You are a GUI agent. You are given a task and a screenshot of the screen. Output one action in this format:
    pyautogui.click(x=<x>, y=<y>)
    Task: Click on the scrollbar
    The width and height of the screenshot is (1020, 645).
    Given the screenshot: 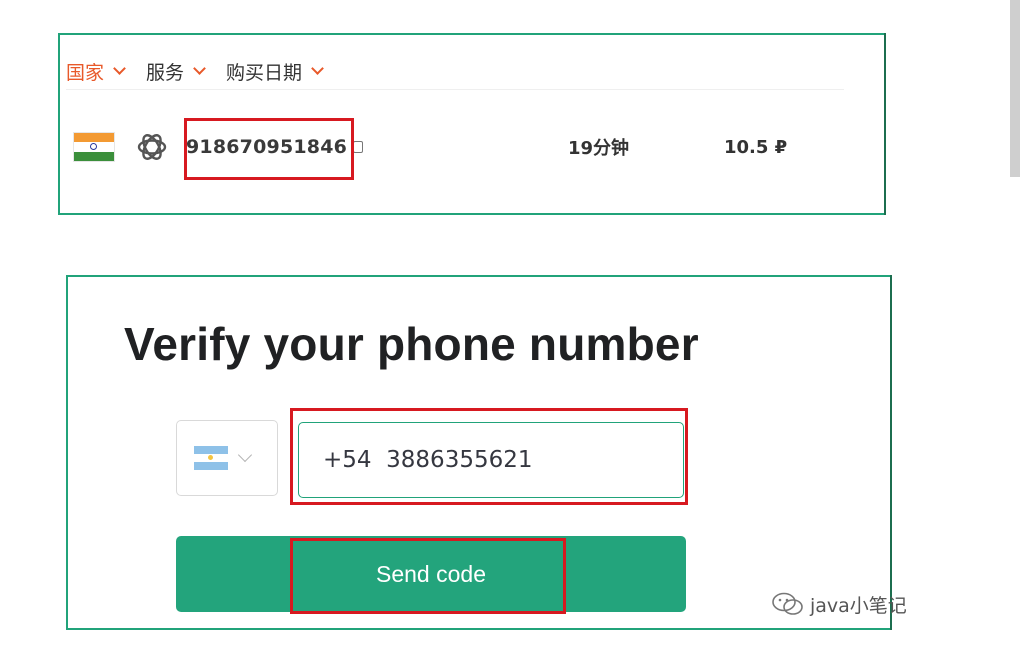 What is the action you would take?
    pyautogui.click(x=1015, y=88)
    